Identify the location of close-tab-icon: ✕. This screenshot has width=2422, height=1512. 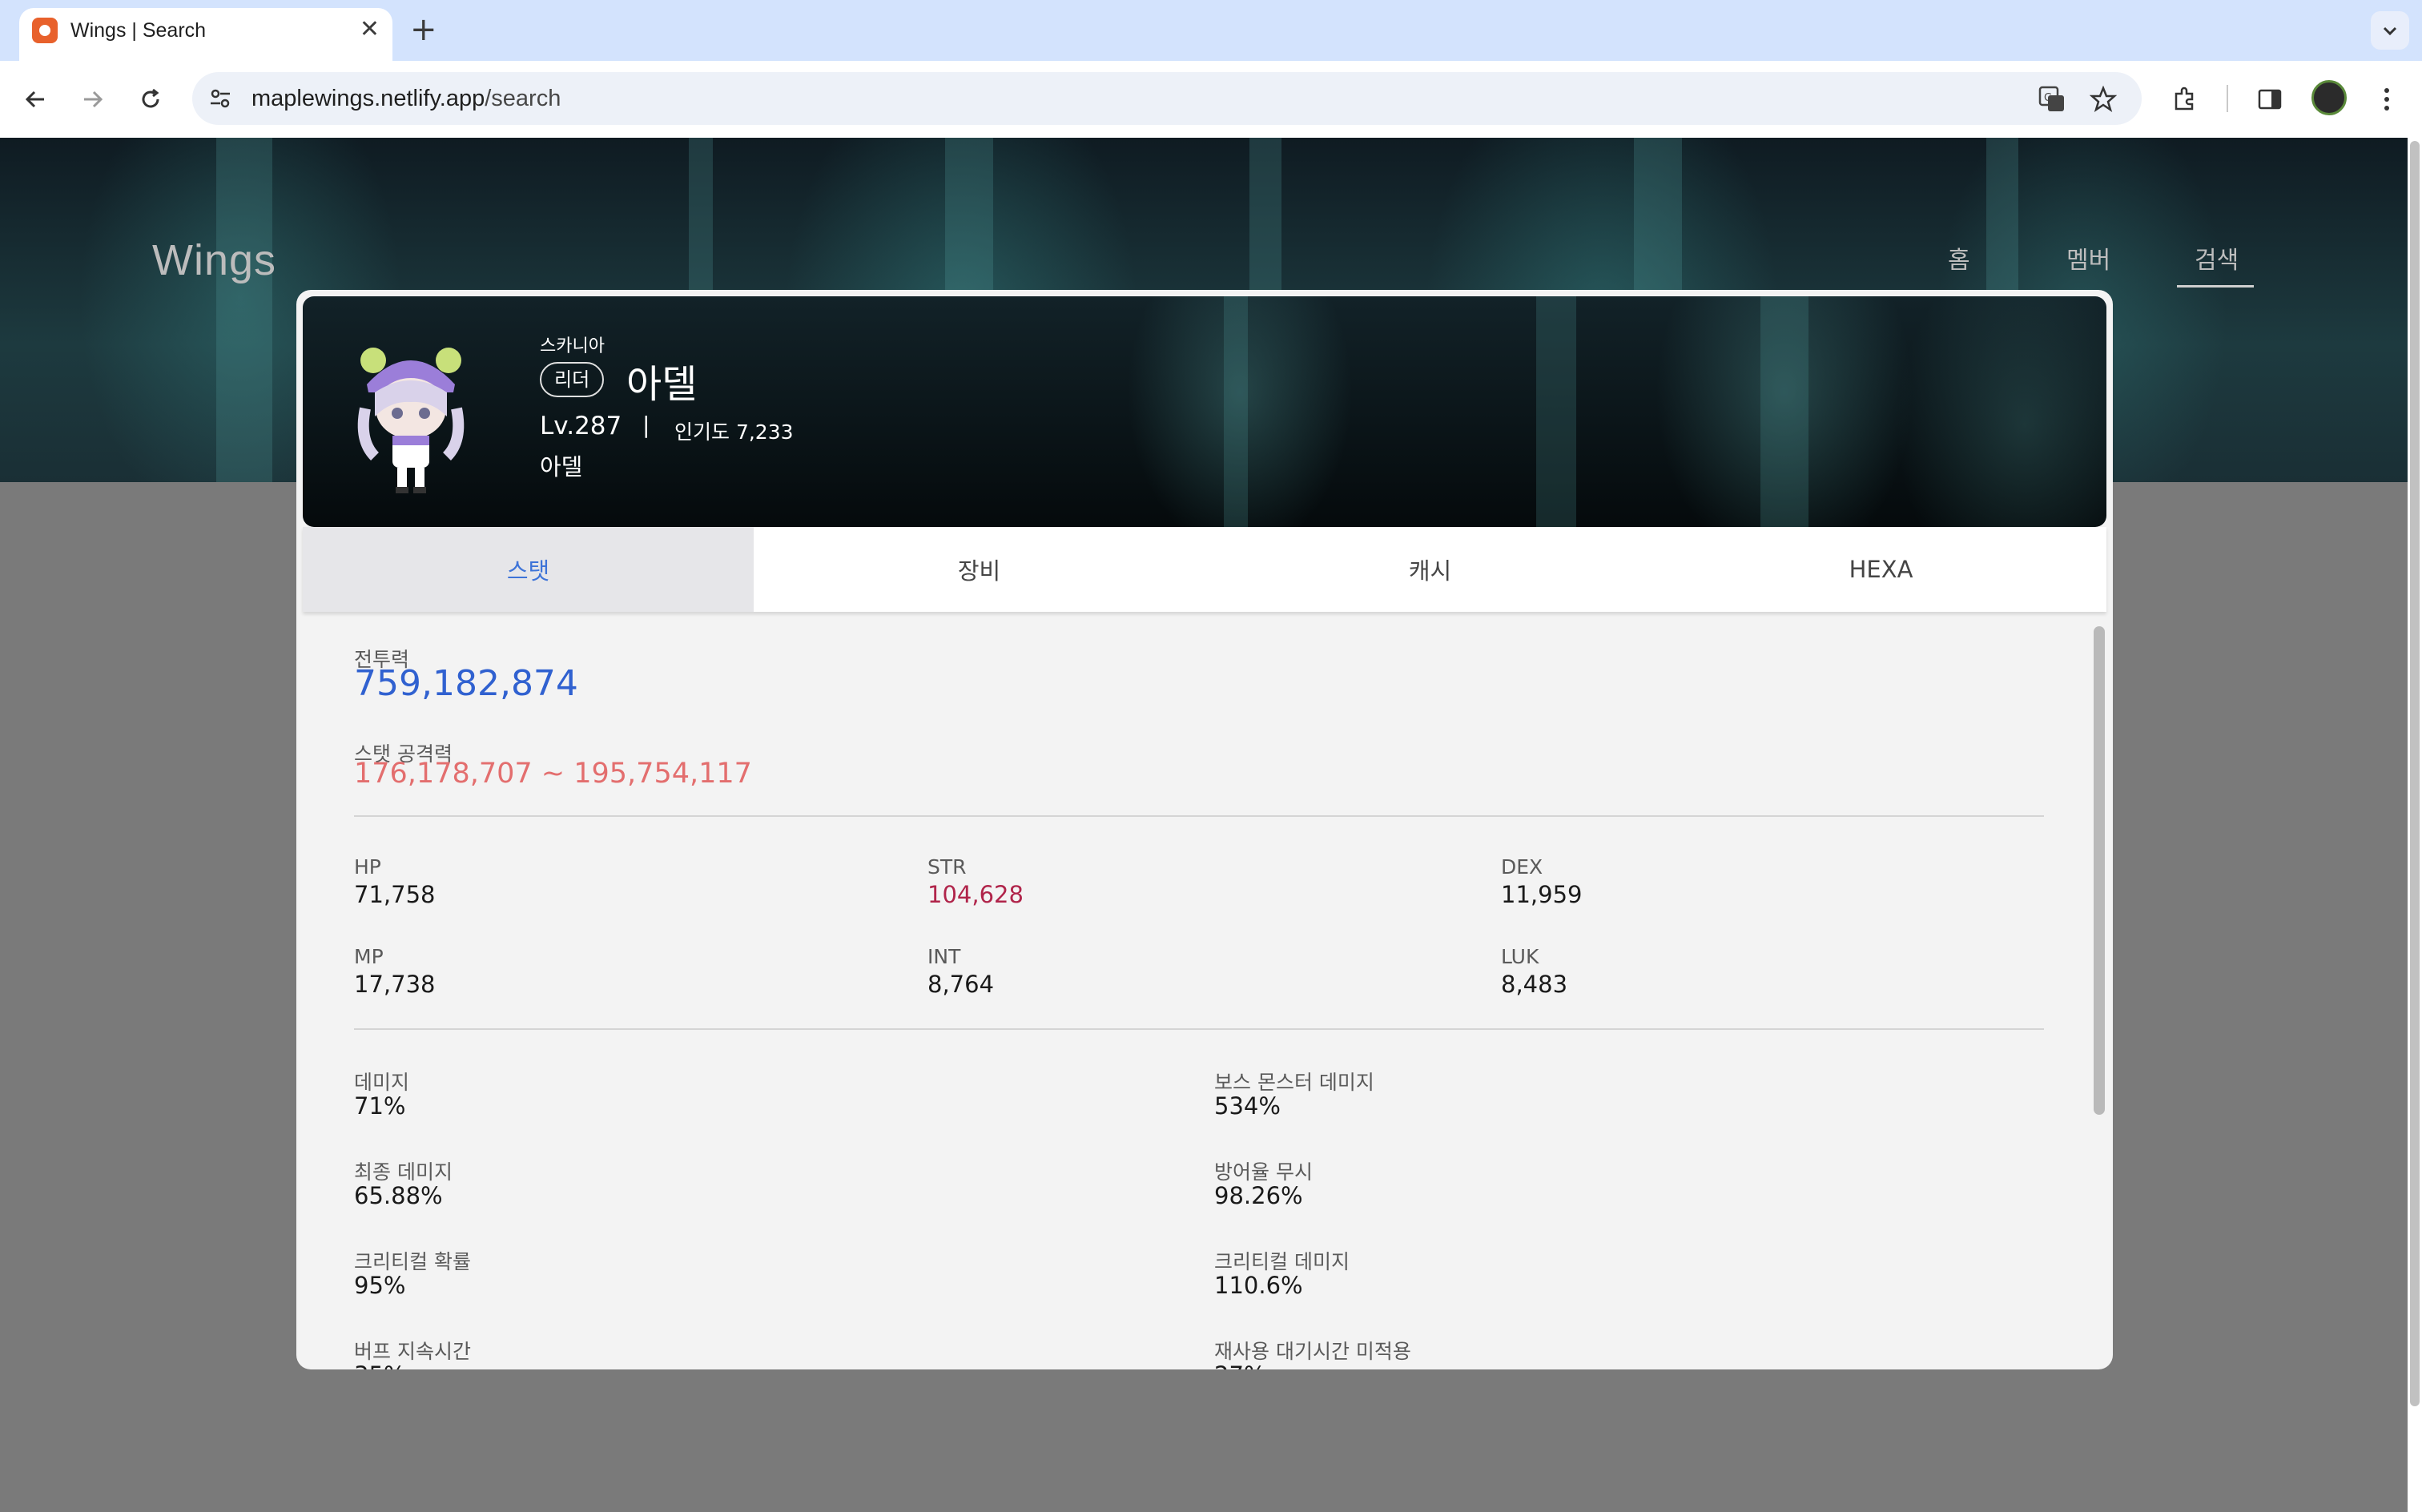
(370, 29).